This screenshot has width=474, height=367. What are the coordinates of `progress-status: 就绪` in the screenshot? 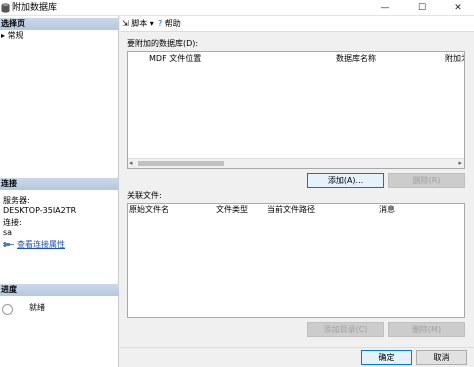 It's located at (37, 307).